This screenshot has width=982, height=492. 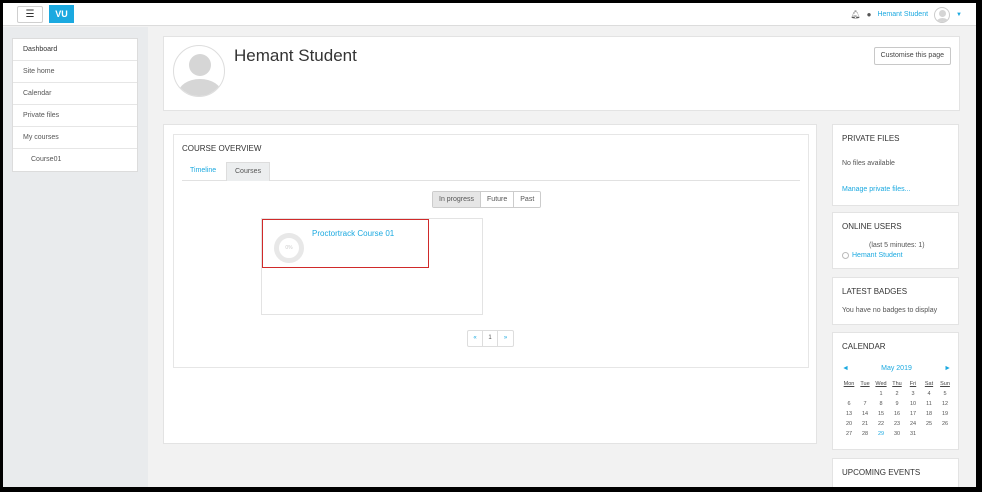 I want to click on calendar-day: 1, so click(x=881, y=394).